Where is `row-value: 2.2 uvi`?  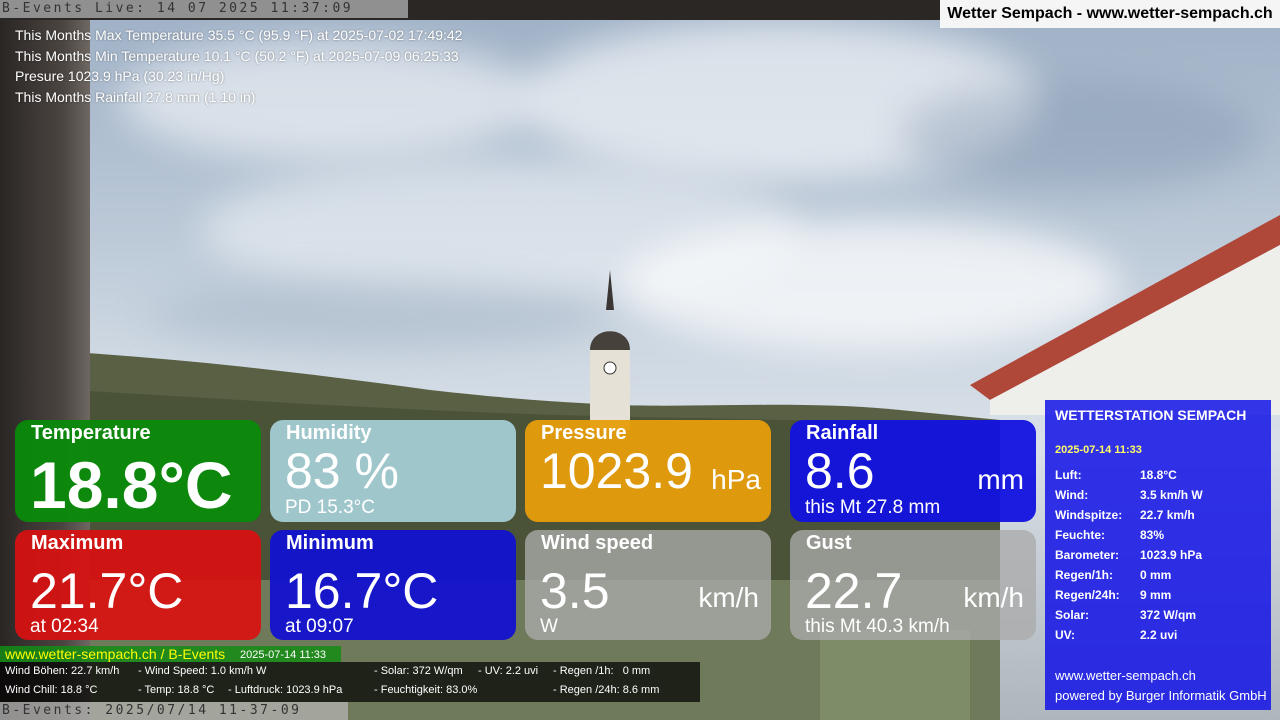 row-value: 2.2 uvi is located at coordinates (1159, 635).